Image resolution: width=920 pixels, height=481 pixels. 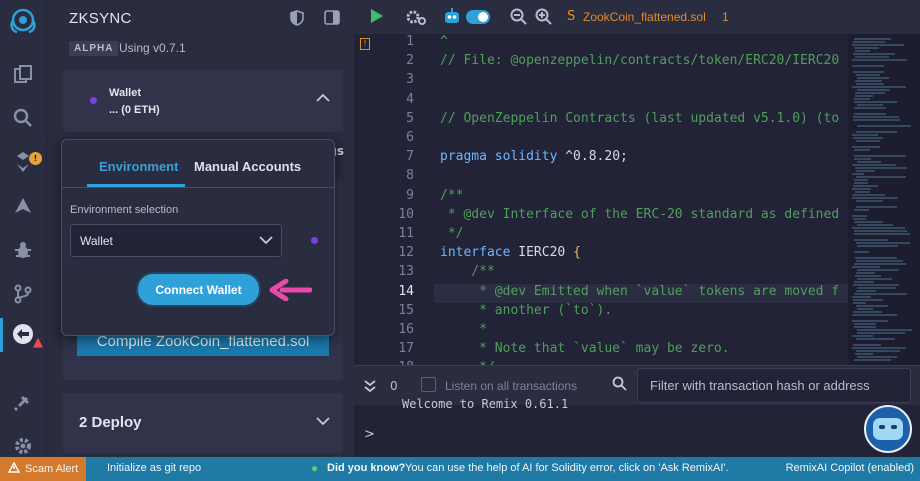 What do you see at coordinates (601, 273) in the screenshot?
I see `code-line: 13 /**` at bounding box center [601, 273].